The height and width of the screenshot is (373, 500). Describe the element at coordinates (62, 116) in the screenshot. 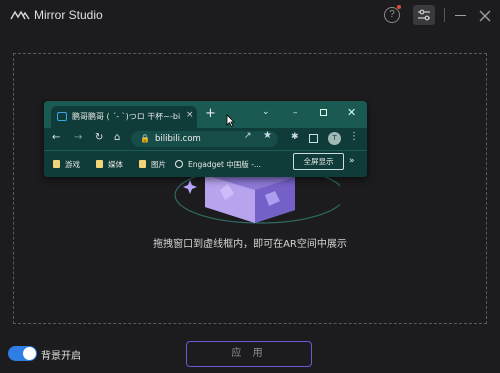

I see `bilibili-icon` at that location.